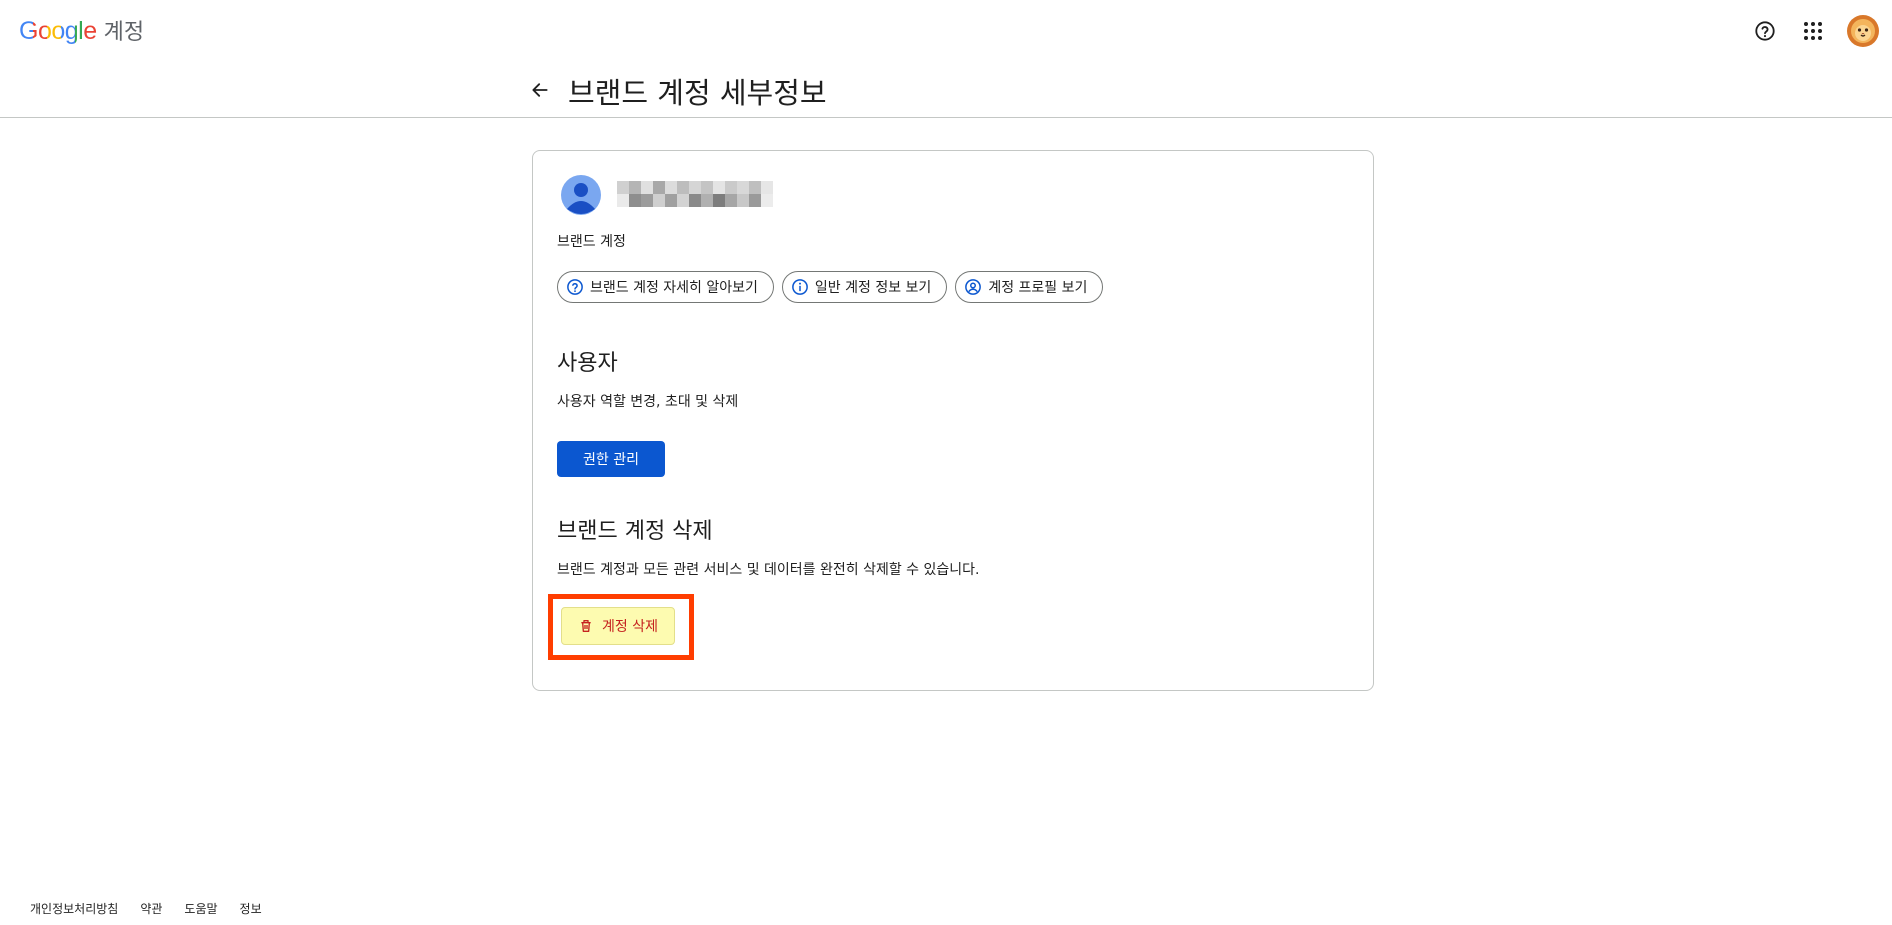 This screenshot has height=925, width=1892. I want to click on footer-link-about: 정보, so click(251, 908).